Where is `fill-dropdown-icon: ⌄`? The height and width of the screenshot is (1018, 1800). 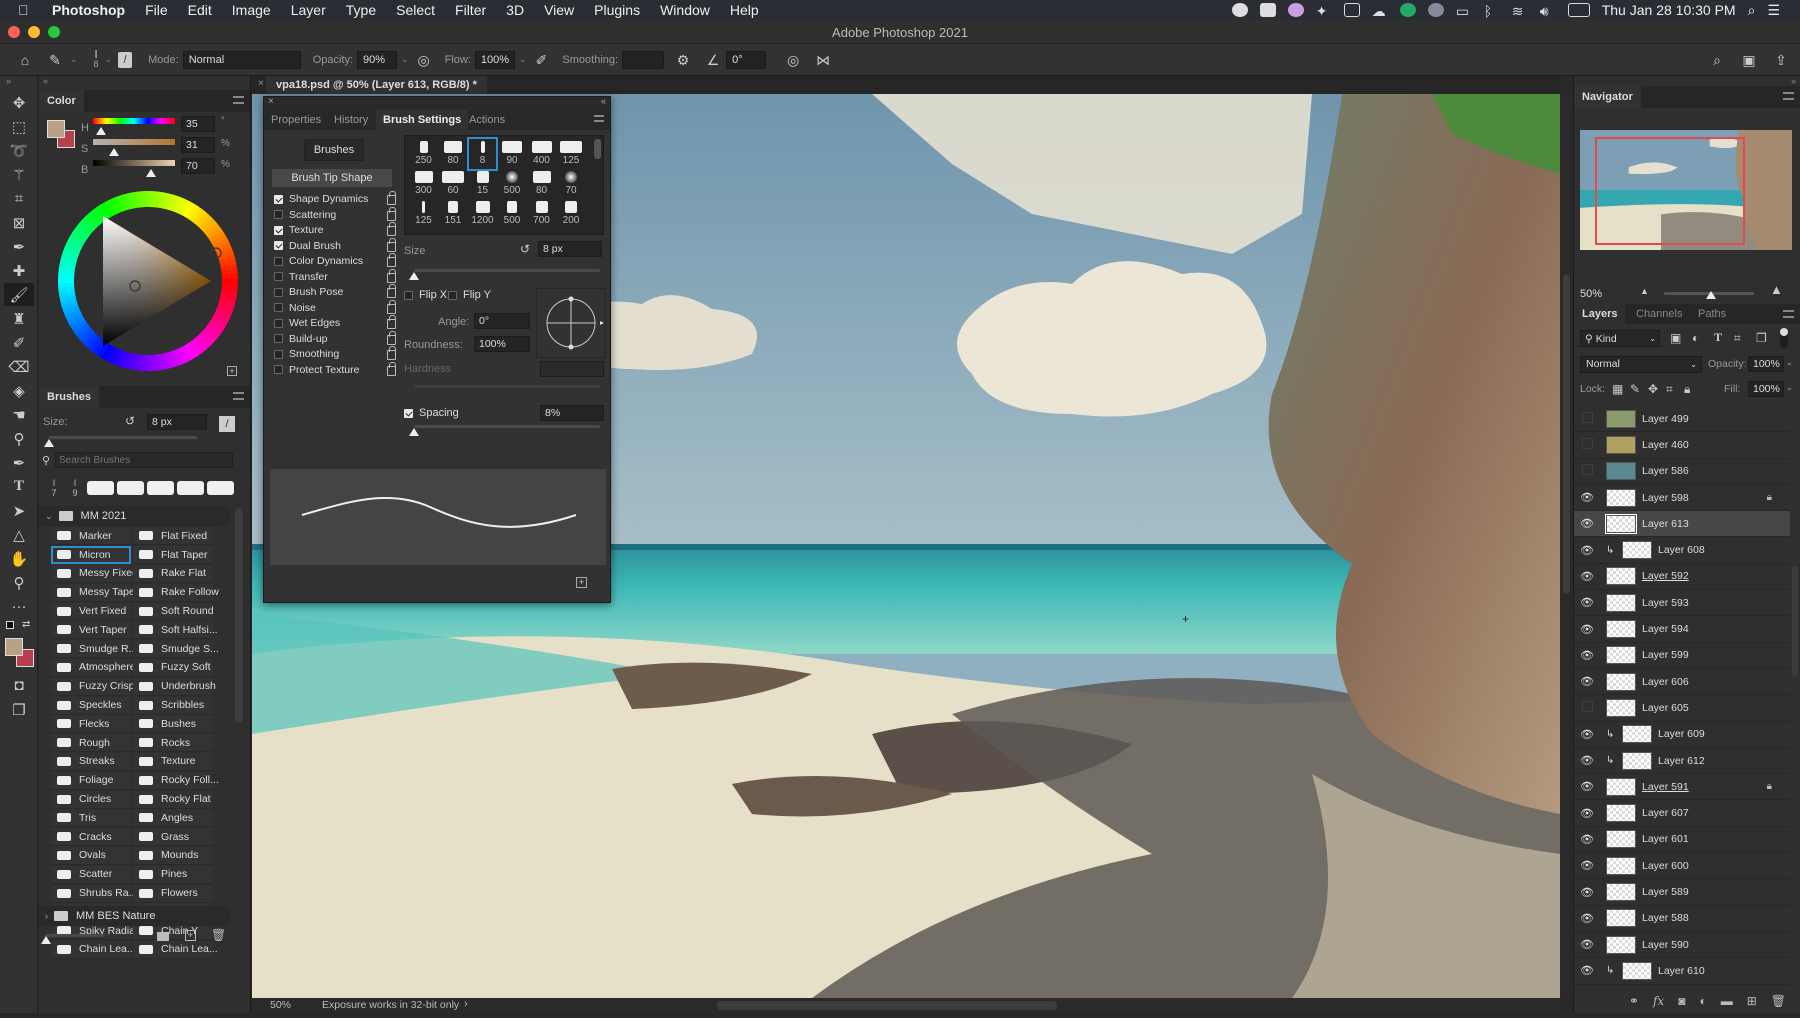 fill-dropdown-icon: ⌄ is located at coordinates (1789, 387).